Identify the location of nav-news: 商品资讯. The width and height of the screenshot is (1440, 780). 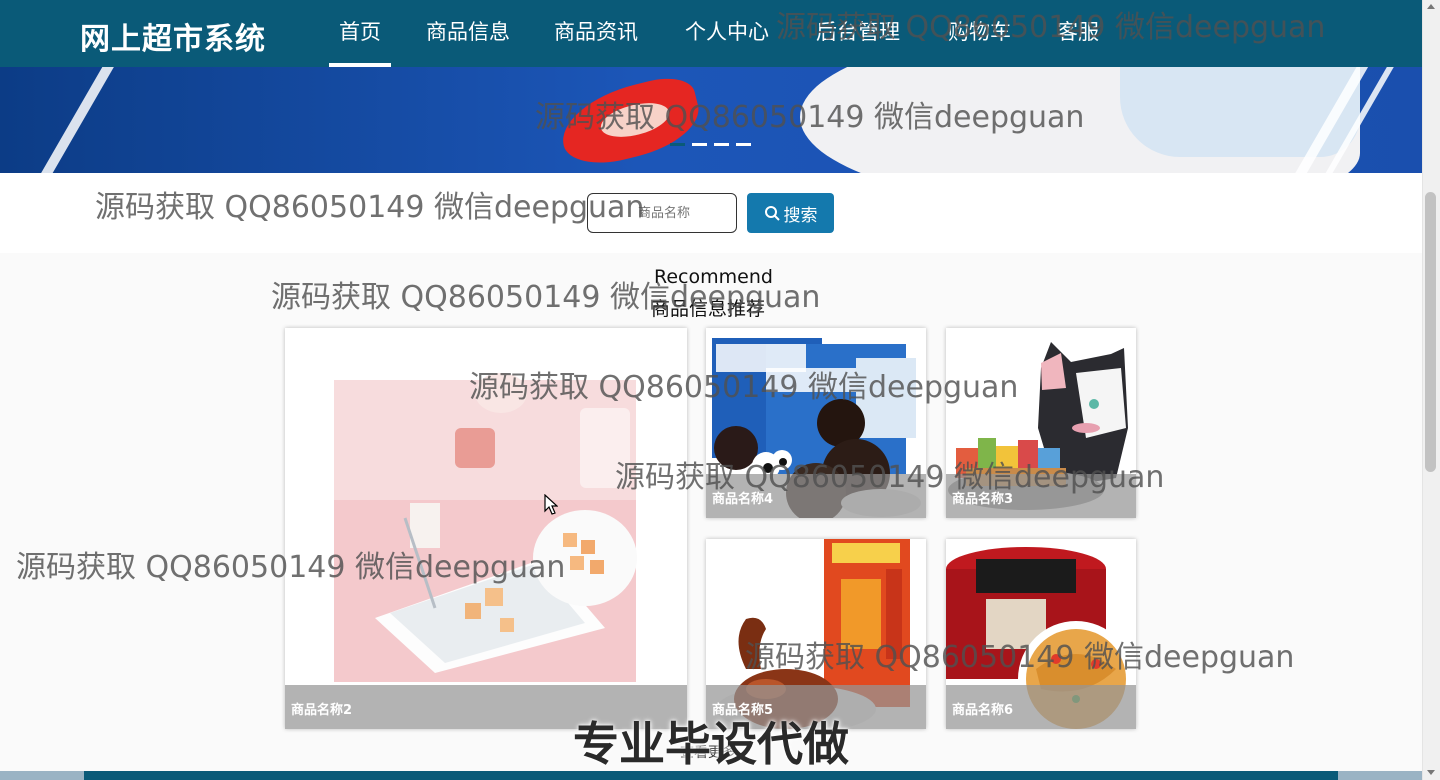
(596, 33).